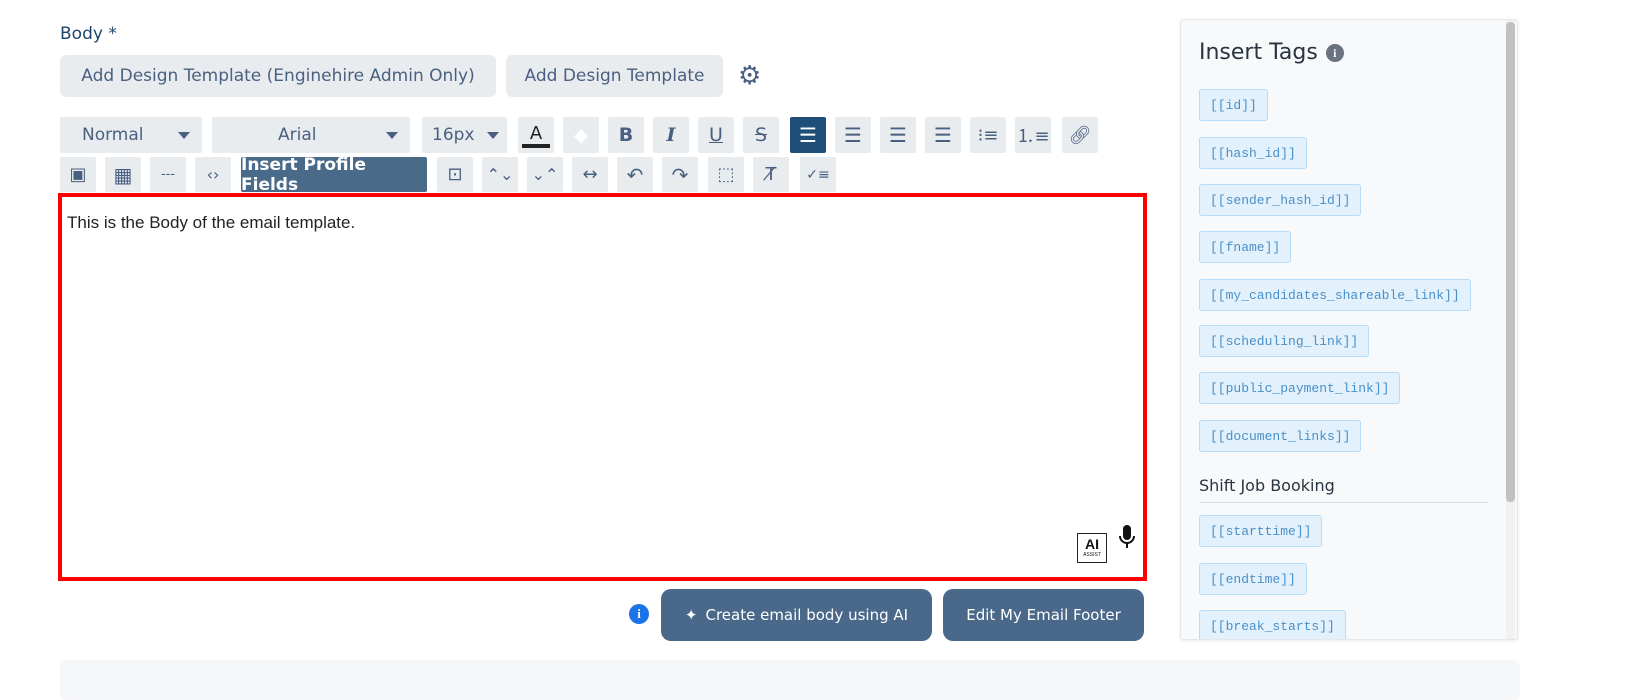 This screenshot has width=1642, height=700. I want to click on numbered-list-icon: ⒈≡, so click(1033, 135).